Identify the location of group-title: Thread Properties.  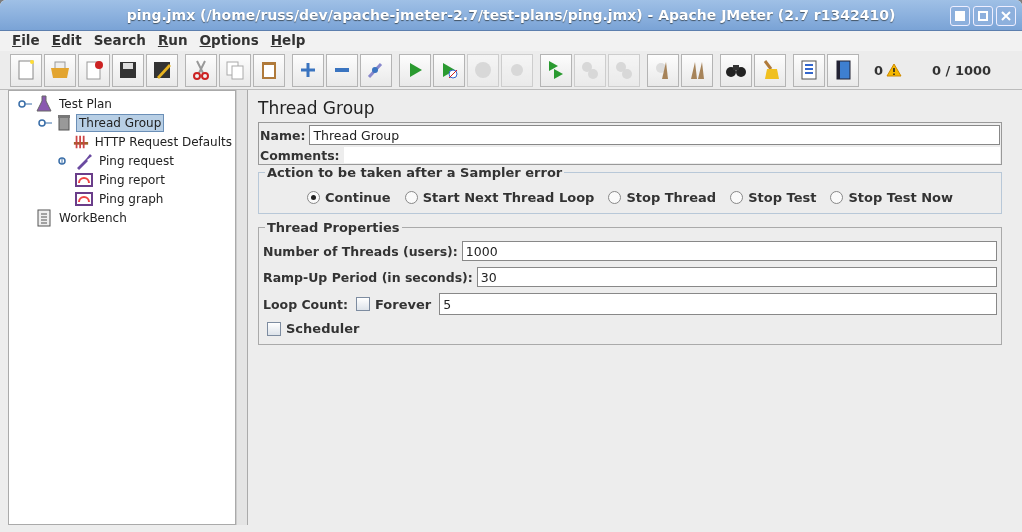
(333, 227).